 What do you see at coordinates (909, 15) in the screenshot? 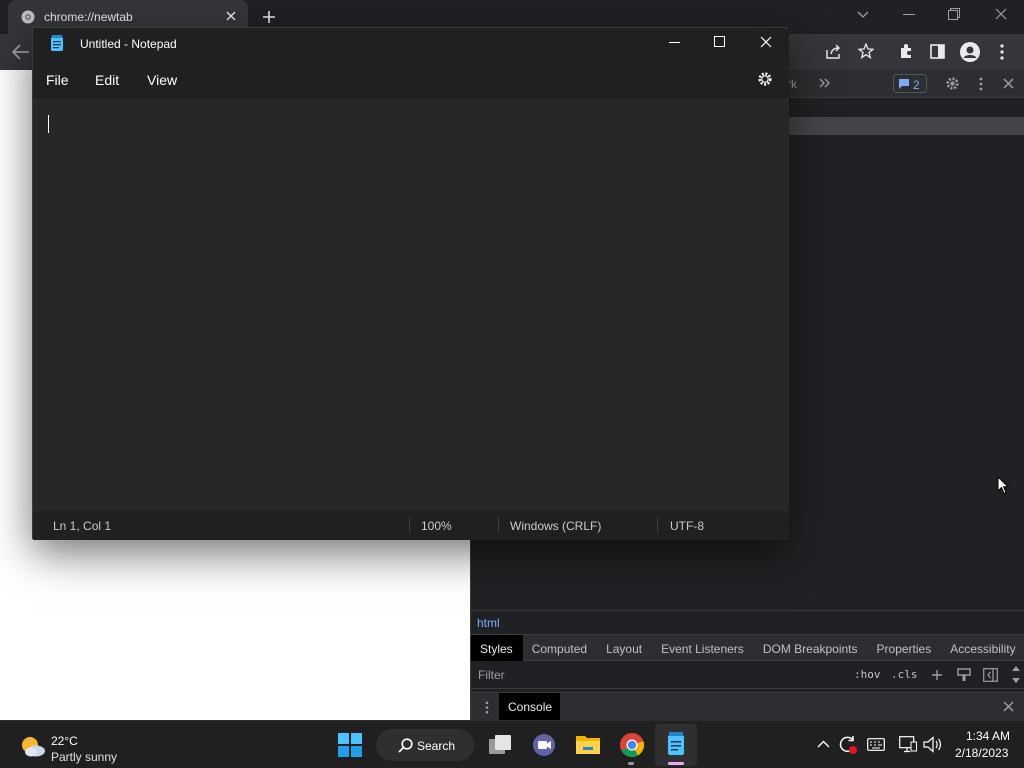
I see `minimize-icon` at bounding box center [909, 15].